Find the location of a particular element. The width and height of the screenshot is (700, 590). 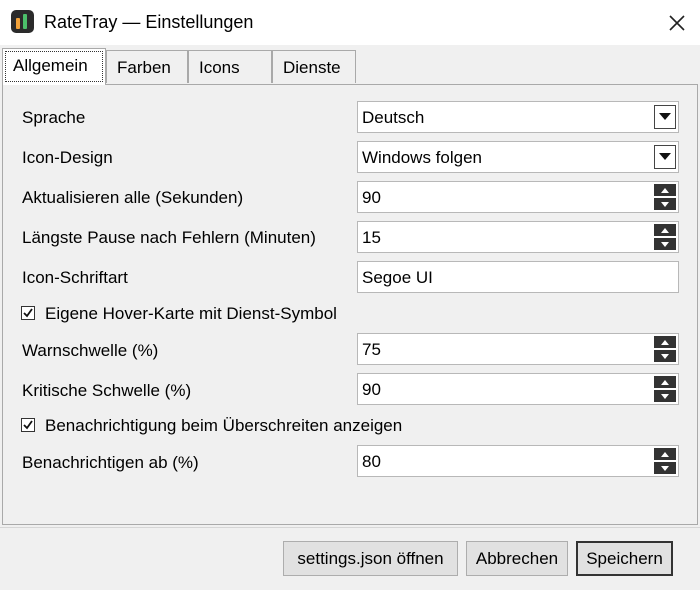

max-pause-spin-down is located at coordinates (665, 244).